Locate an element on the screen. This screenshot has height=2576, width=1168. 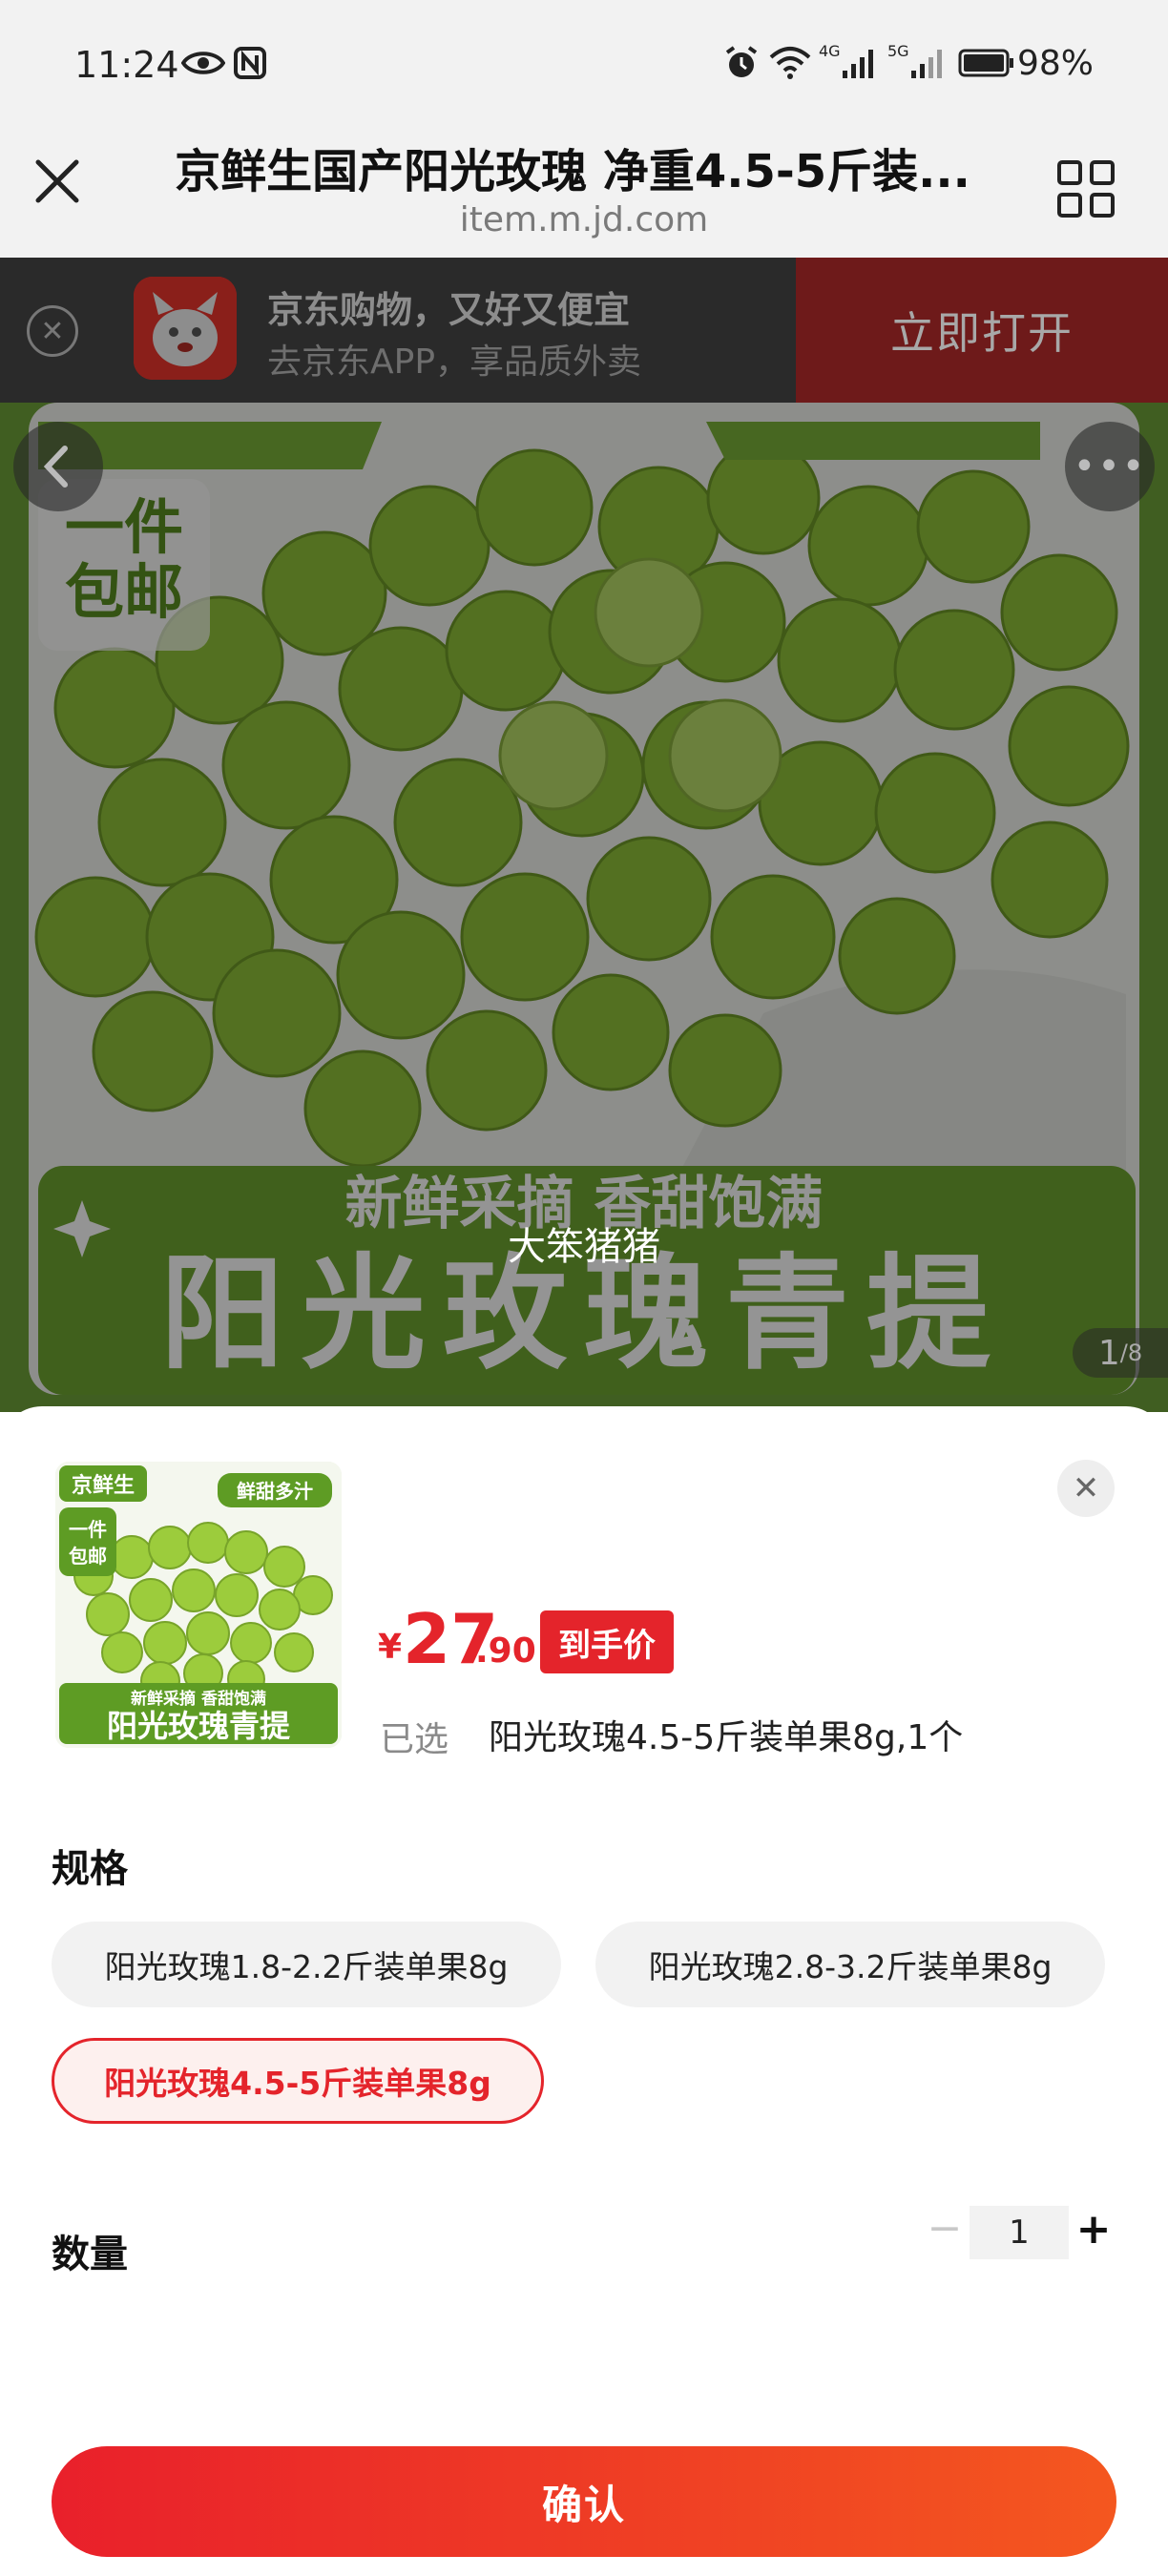
open-app-button: 立即打开 is located at coordinates (982, 330).